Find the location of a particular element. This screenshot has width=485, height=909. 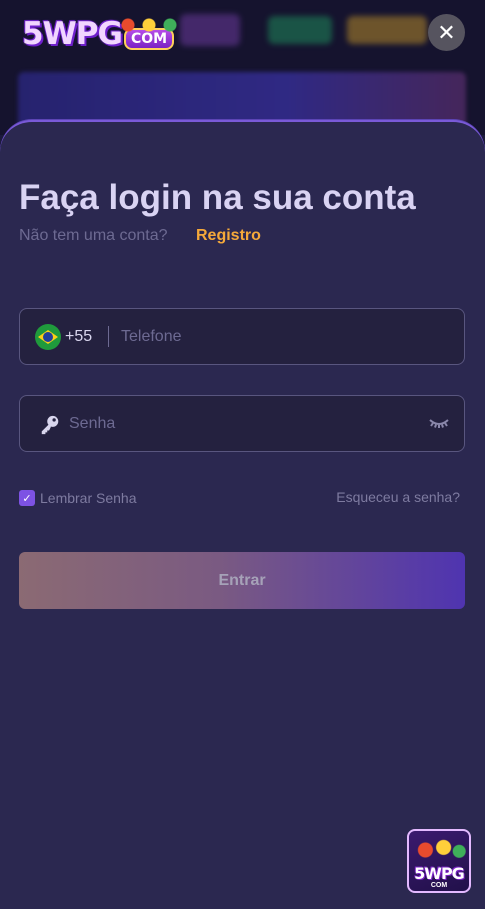

close-button: ✕ is located at coordinates (446, 32).